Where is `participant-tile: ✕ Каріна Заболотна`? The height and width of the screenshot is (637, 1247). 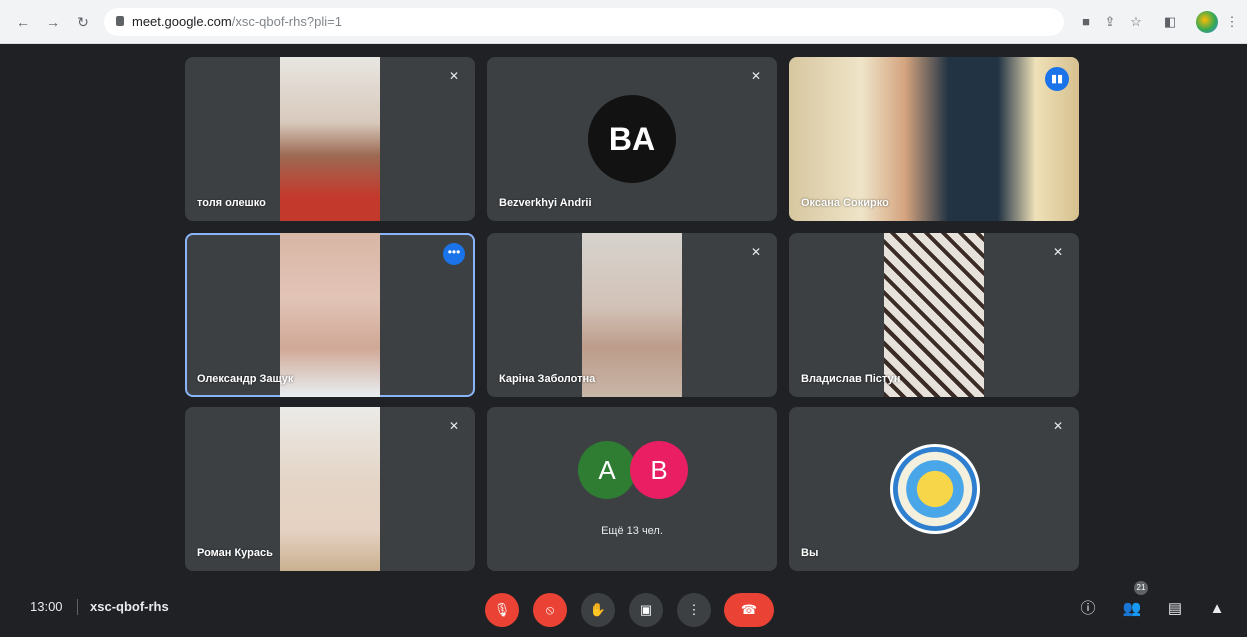
participant-tile: ✕ Каріна Заболотна is located at coordinates (632, 315).